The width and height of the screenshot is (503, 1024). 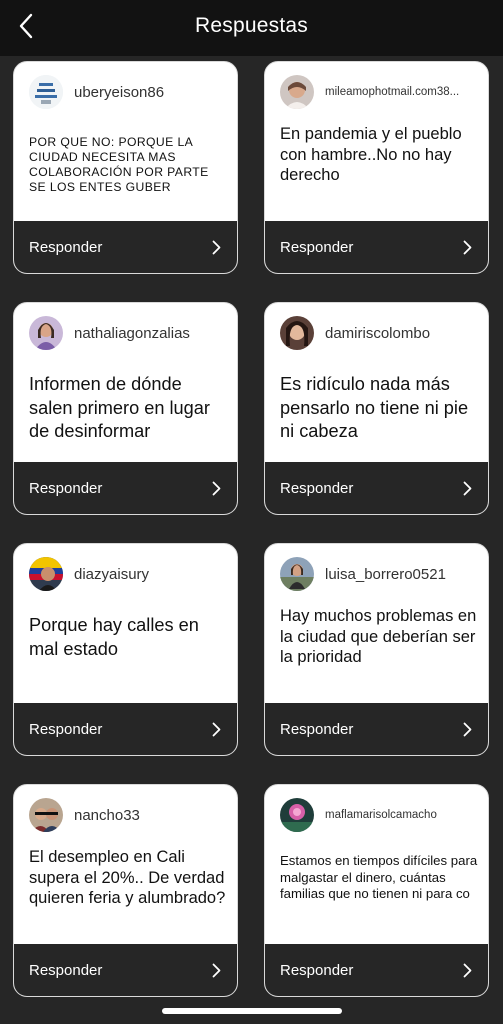 I want to click on username: luisa_borrero0521, so click(x=385, y=574).